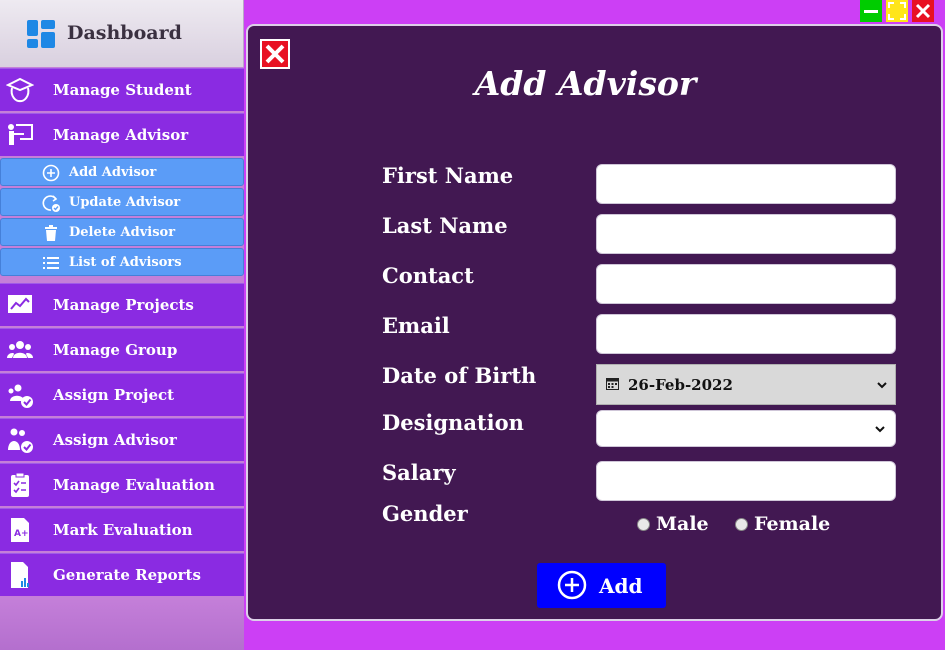 The width and height of the screenshot is (945, 650). Describe the element at coordinates (746, 284) in the screenshot. I see `contact-input` at that location.